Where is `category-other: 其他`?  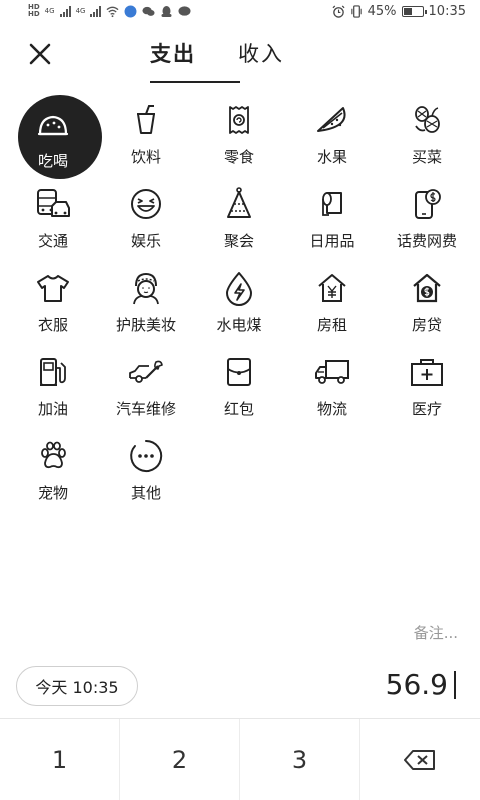 category-other: 其他 is located at coordinates (146, 472).